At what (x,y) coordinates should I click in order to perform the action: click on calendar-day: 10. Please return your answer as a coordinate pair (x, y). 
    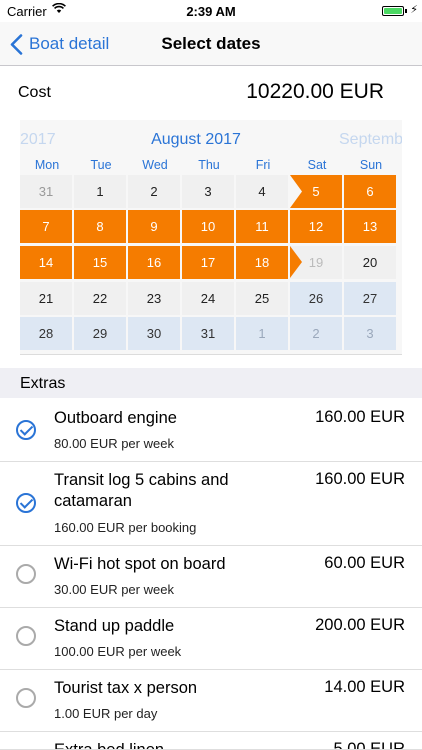
    Looking at the image, I should click on (208, 226).